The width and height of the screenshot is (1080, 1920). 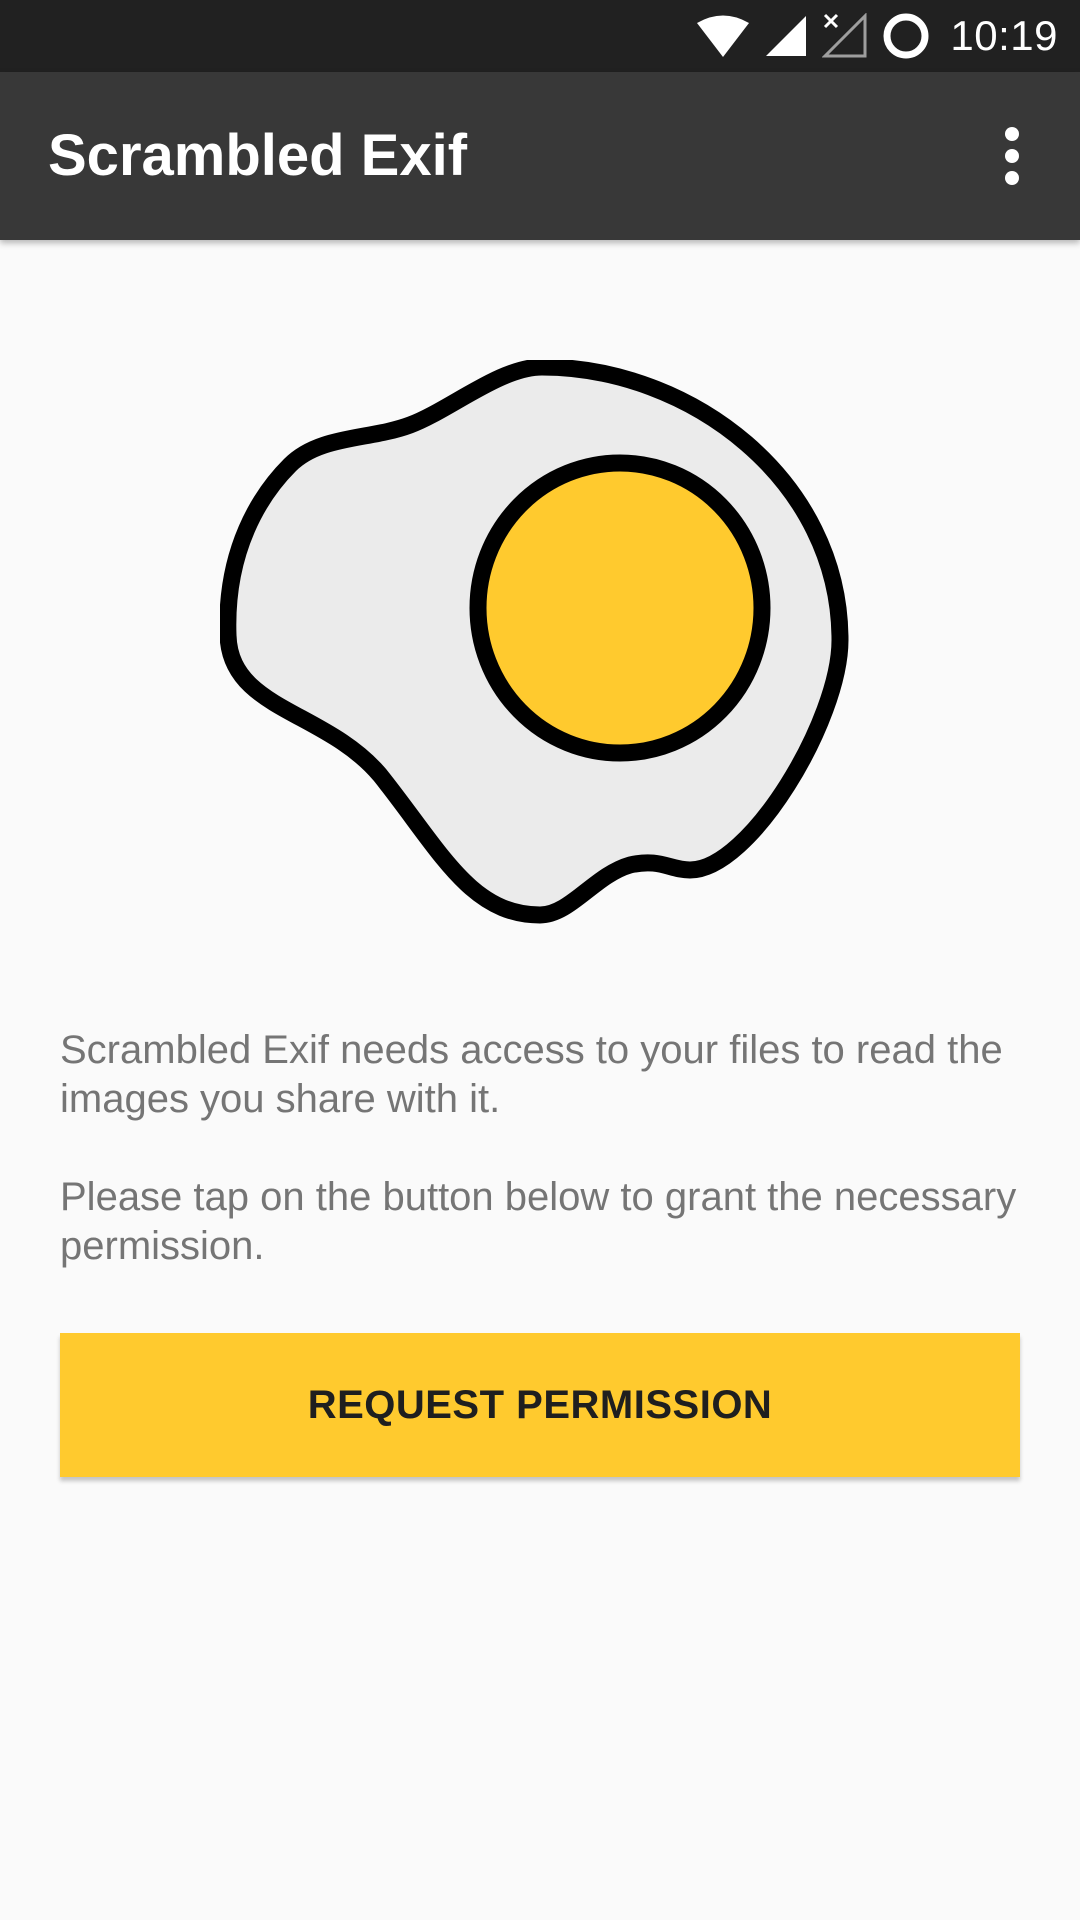 What do you see at coordinates (786, 36) in the screenshot?
I see `cell-signal-icon` at bounding box center [786, 36].